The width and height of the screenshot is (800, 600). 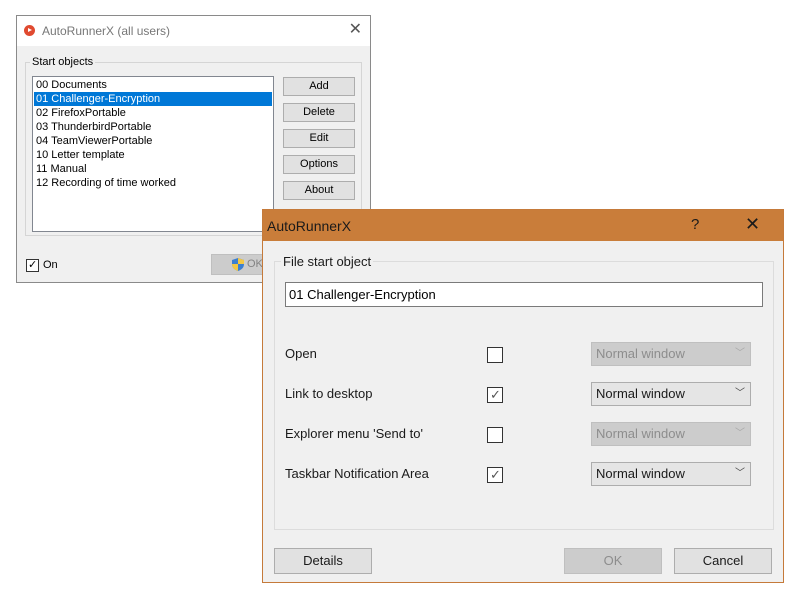 What do you see at coordinates (153, 169) in the screenshot?
I see `list-item: 11 Manual` at bounding box center [153, 169].